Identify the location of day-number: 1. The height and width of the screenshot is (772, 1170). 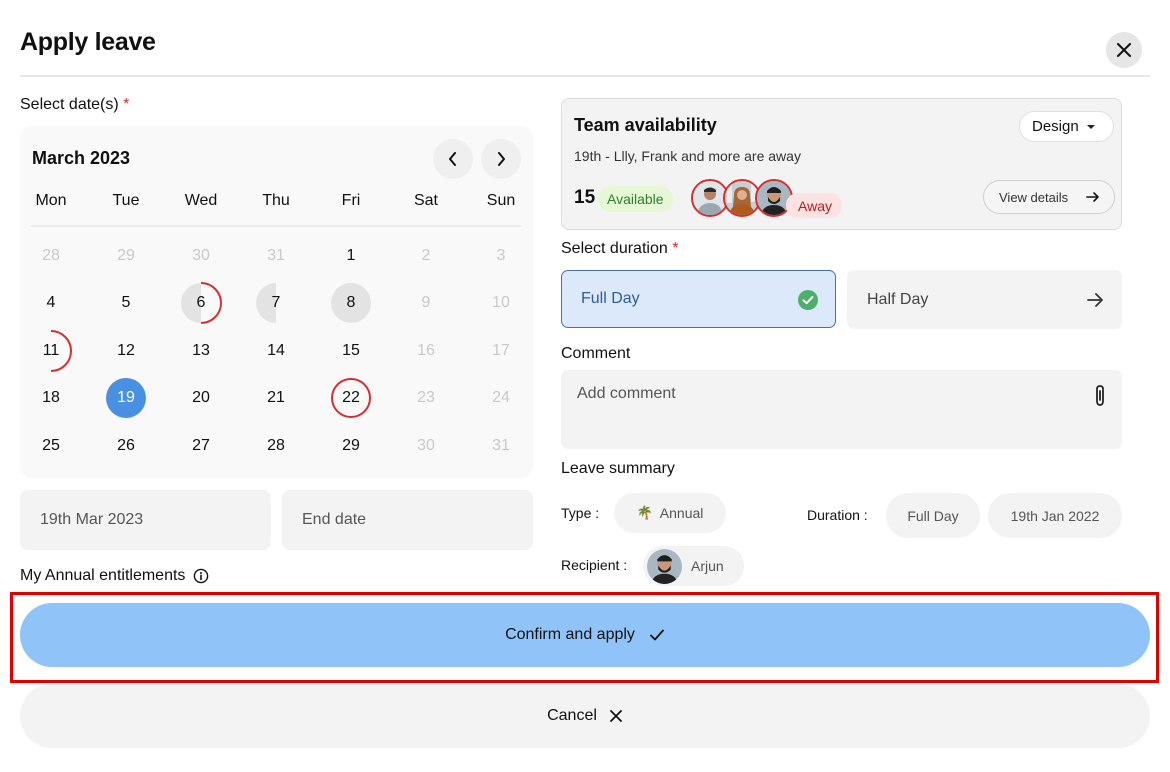
(351, 255).